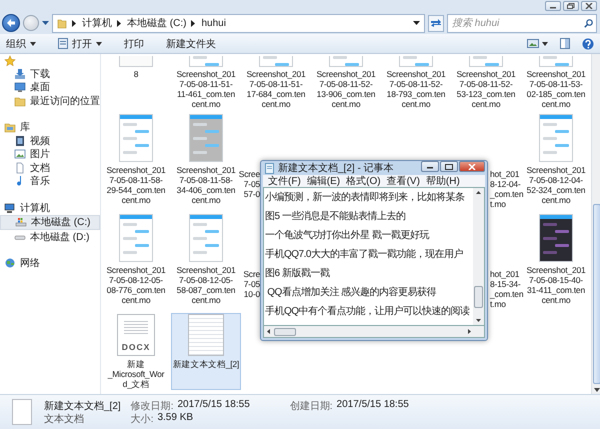  Describe the element at coordinates (136, 82) in the screenshot. I see `file-item: 8` at that location.